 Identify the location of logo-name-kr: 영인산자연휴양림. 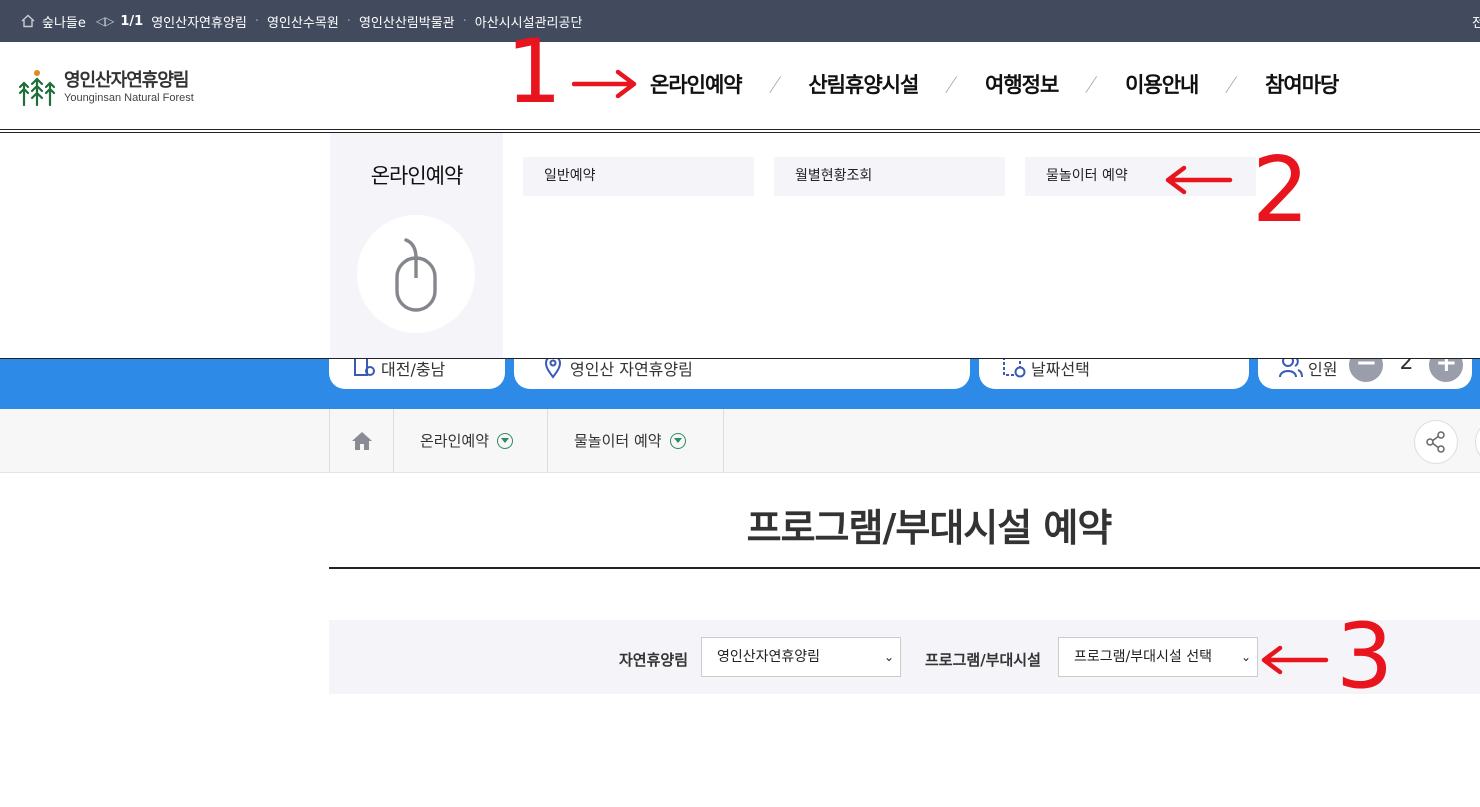
(126, 80).